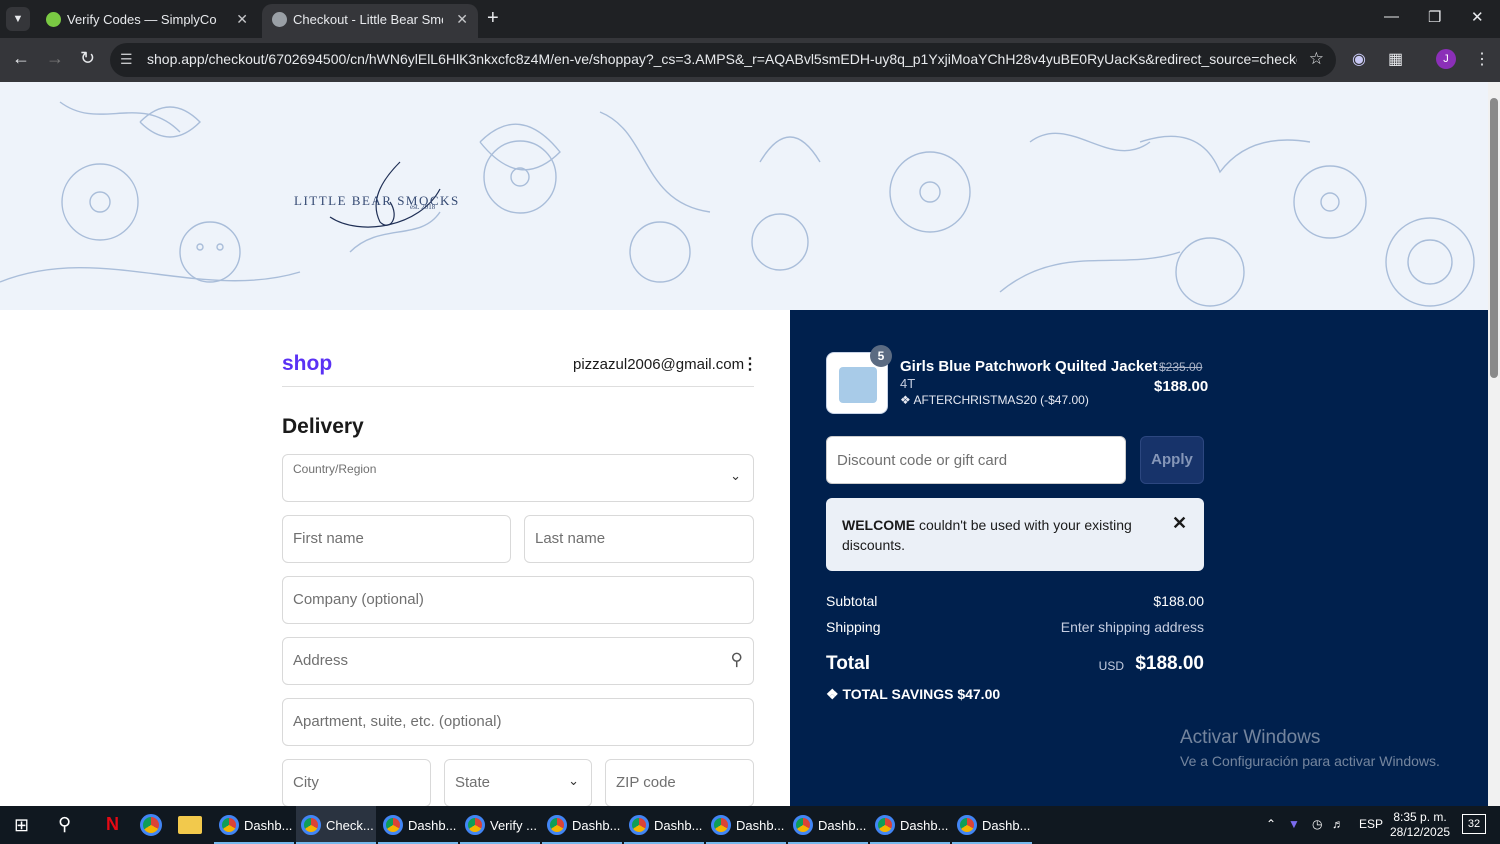  What do you see at coordinates (1178, 601) in the screenshot?
I see `subtotal-value: $188.00` at bounding box center [1178, 601].